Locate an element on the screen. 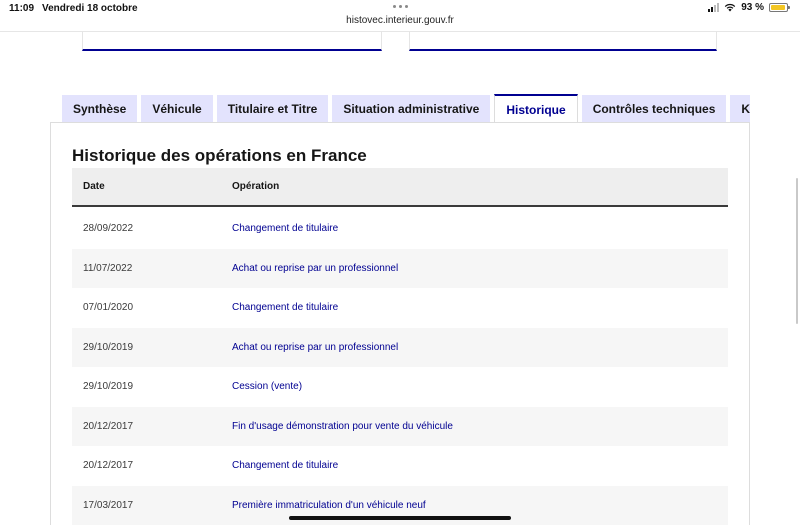 This screenshot has height=525, width=800. table-header: Date Opération is located at coordinates (400, 187).